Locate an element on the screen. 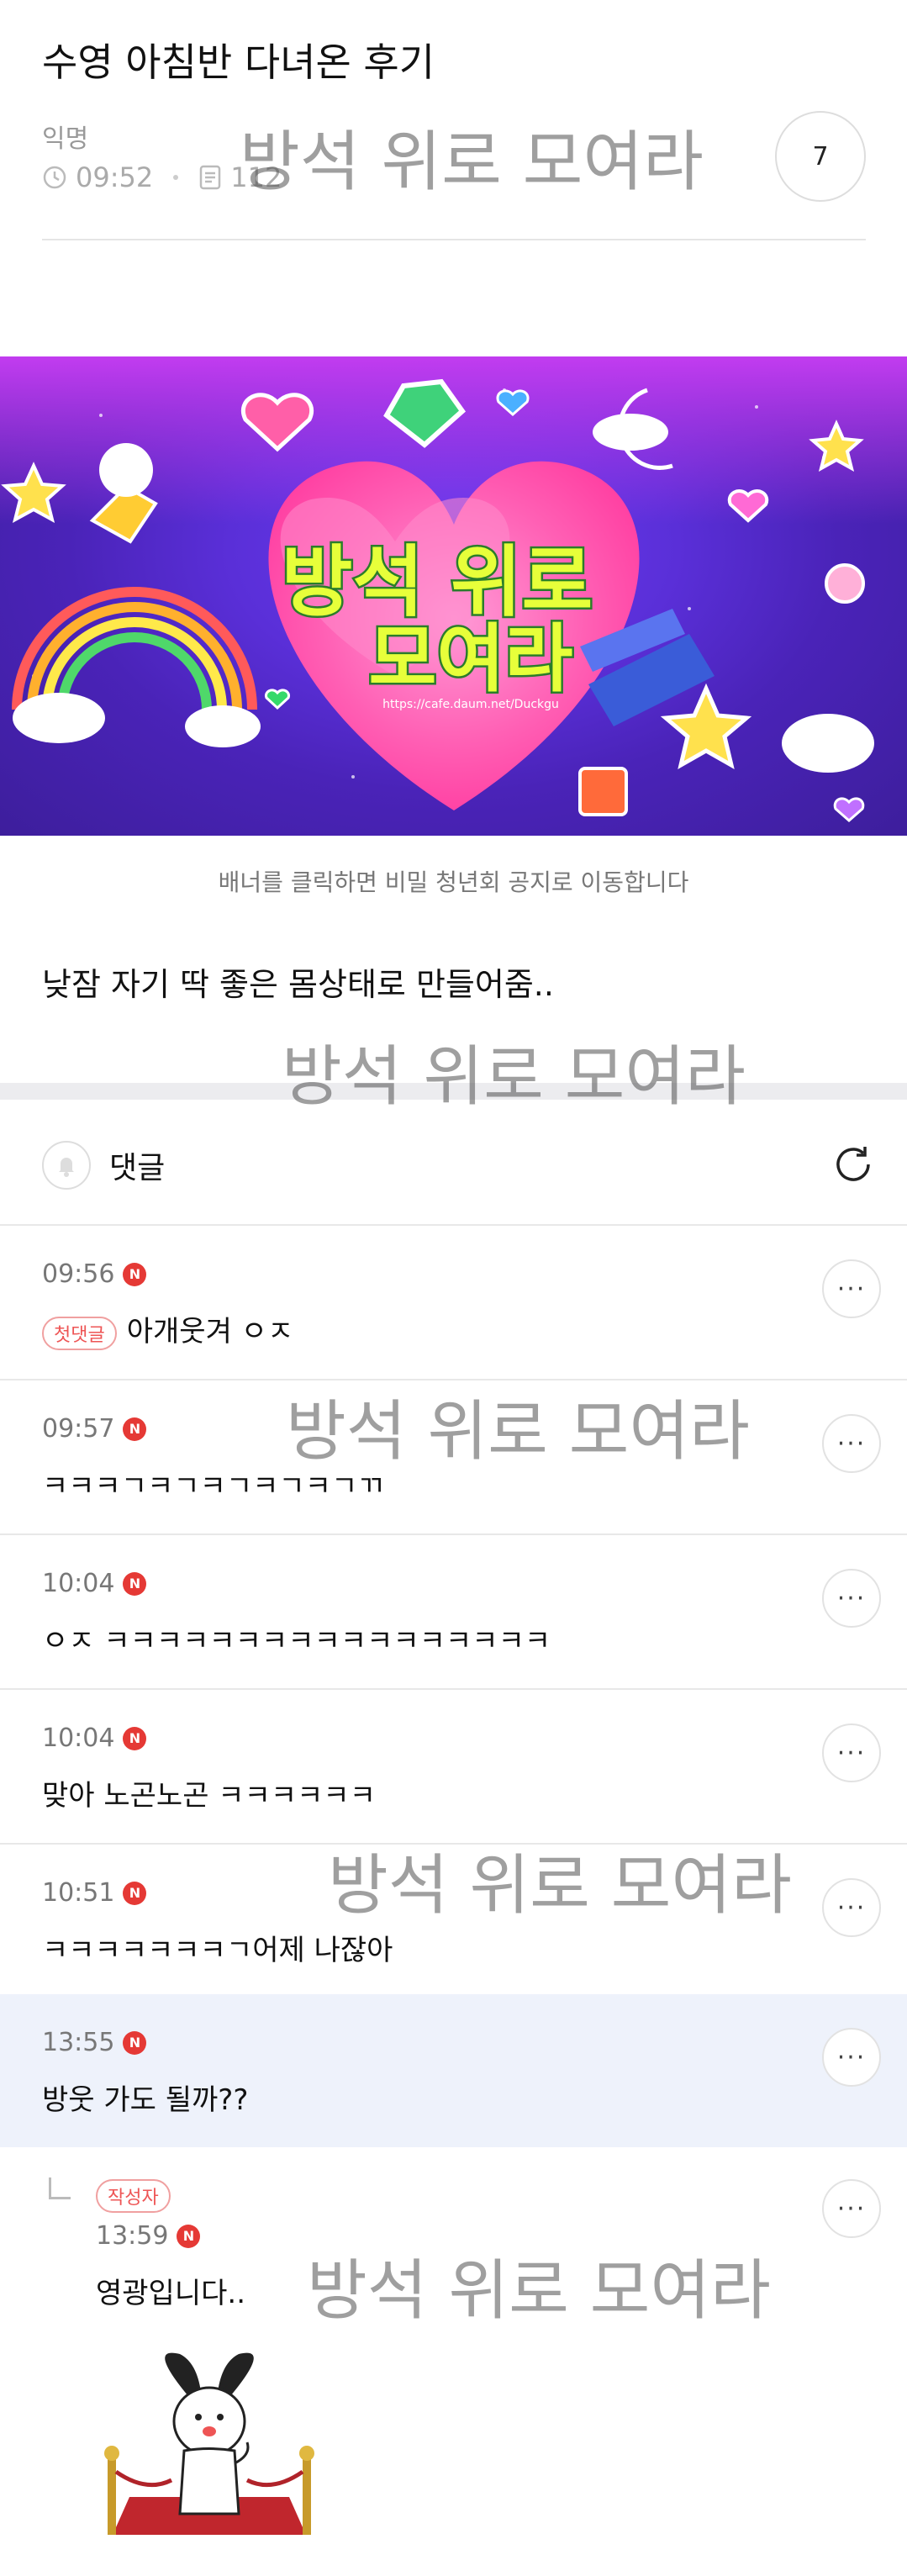 This screenshot has height=2576, width=907. post-body: 낮잠 자기 딱 좋은 몸상태로 만들어줌.. is located at coordinates (298, 985).